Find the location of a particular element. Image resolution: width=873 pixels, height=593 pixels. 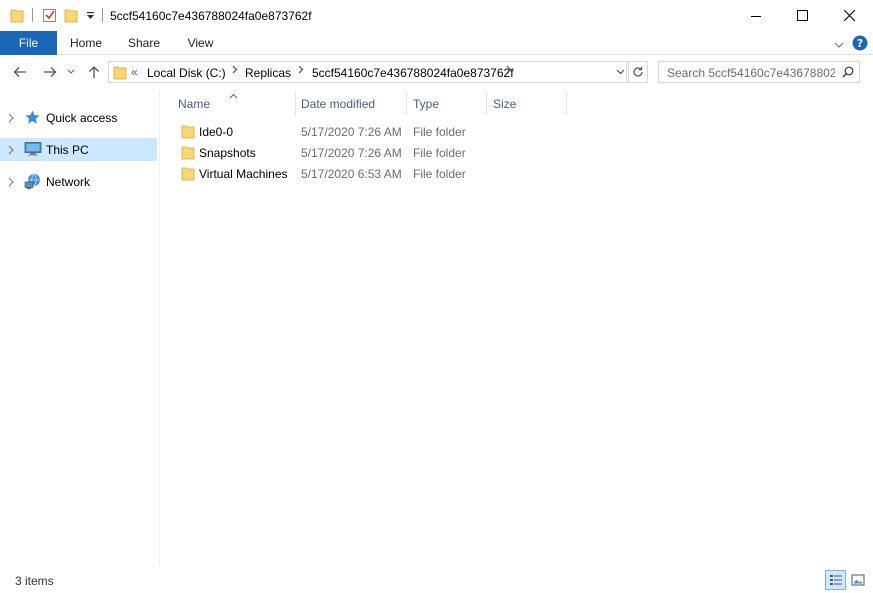

column-header-name: Name is located at coordinates (233, 103).